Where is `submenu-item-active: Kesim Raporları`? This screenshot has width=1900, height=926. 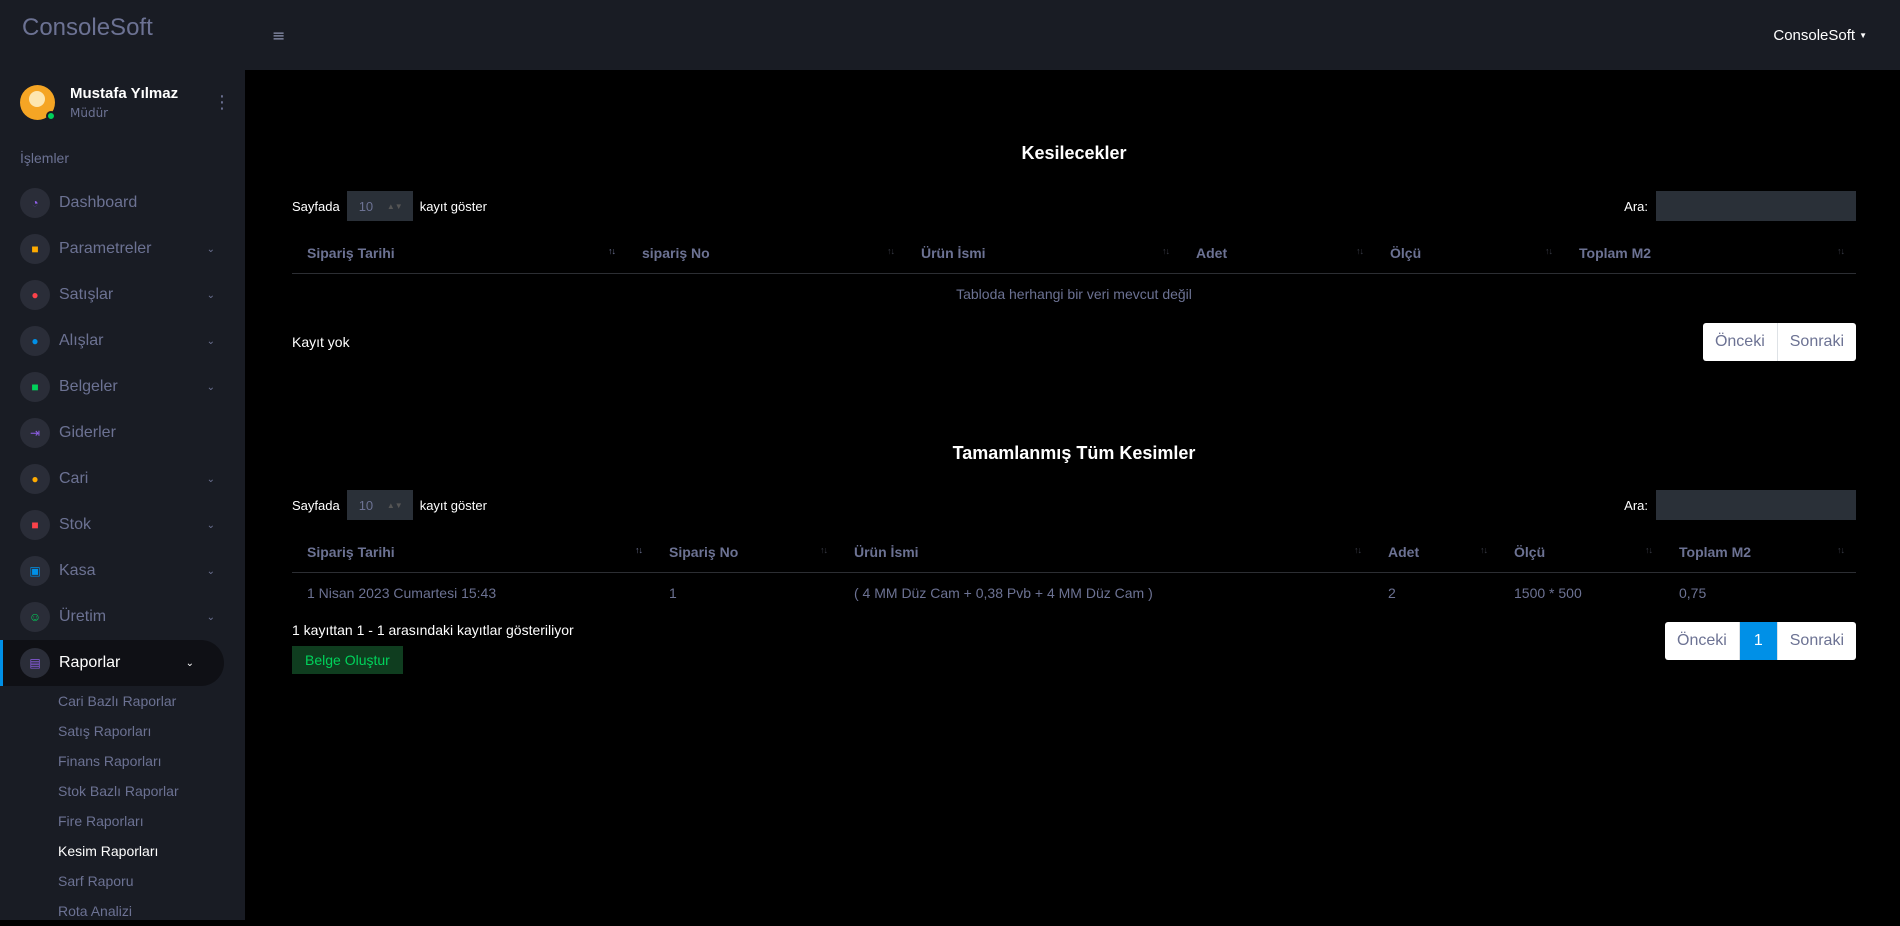
submenu-item-active: Kesim Raporları is located at coordinates (151, 851).